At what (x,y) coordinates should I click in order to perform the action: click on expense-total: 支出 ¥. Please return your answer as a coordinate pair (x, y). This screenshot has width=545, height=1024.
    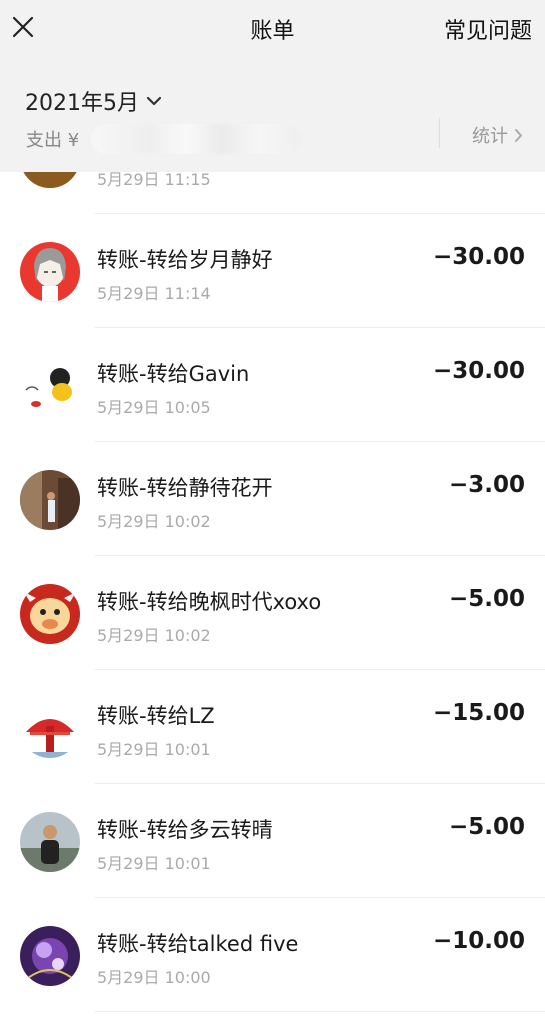
    Looking at the image, I should click on (164, 139).